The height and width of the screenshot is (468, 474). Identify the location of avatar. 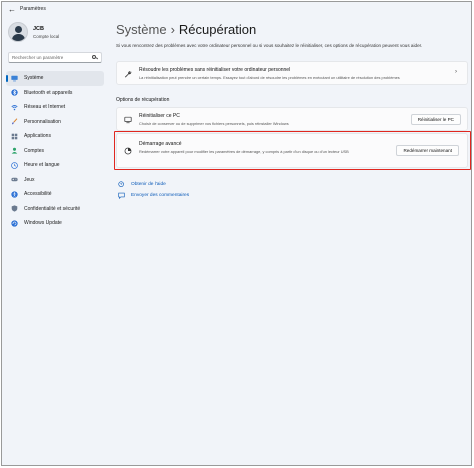
(18, 32).